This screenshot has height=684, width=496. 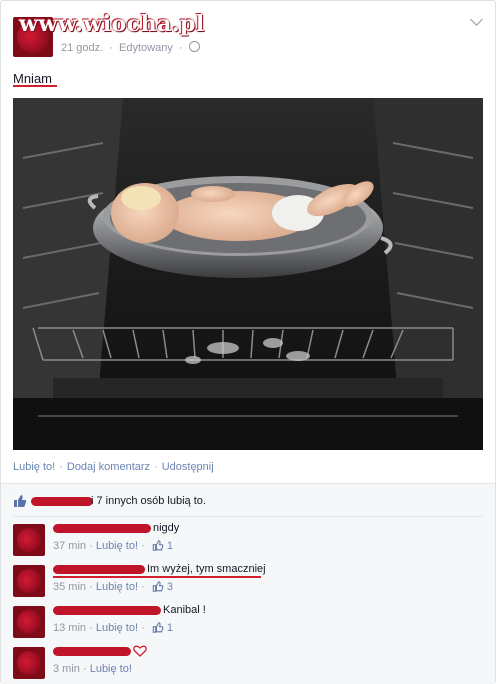 What do you see at coordinates (148, 501) in the screenshot?
I see `likes-text: i 7 innych osób lubią to.` at bounding box center [148, 501].